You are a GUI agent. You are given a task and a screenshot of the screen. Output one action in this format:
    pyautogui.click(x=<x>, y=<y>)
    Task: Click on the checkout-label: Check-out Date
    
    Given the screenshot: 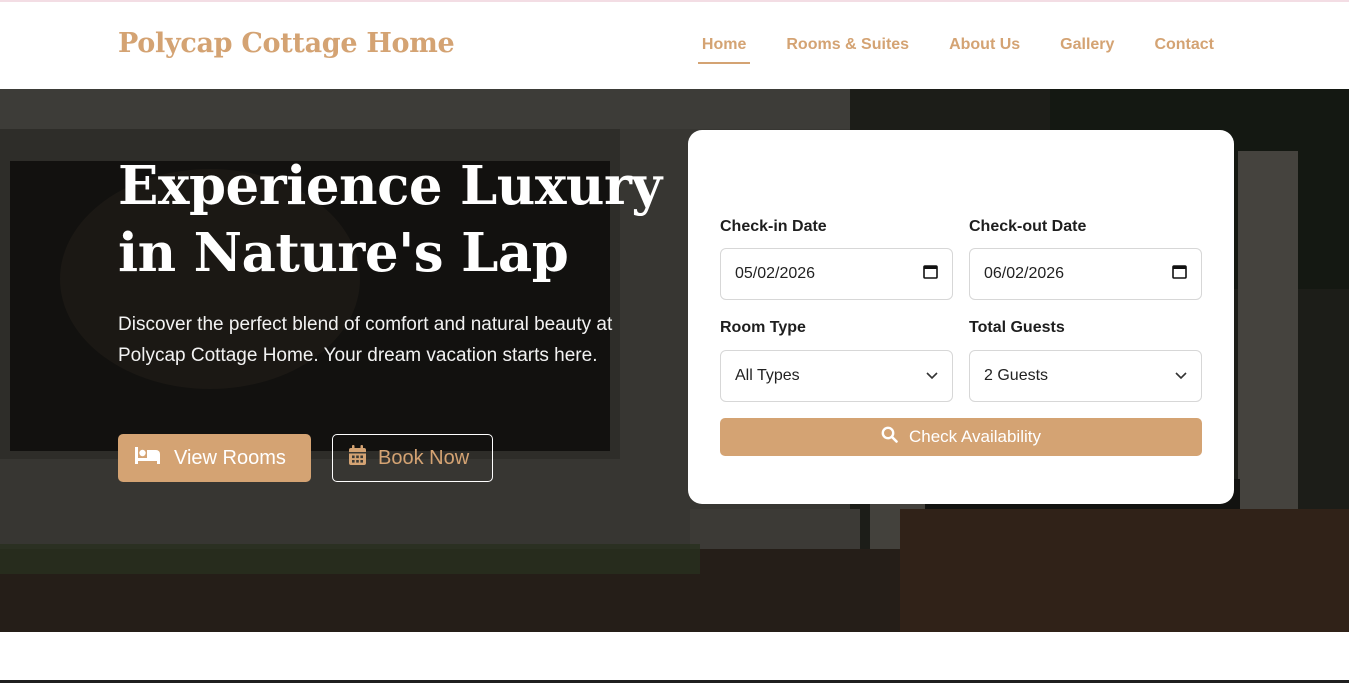 What is the action you would take?
    pyautogui.click(x=1028, y=226)
    